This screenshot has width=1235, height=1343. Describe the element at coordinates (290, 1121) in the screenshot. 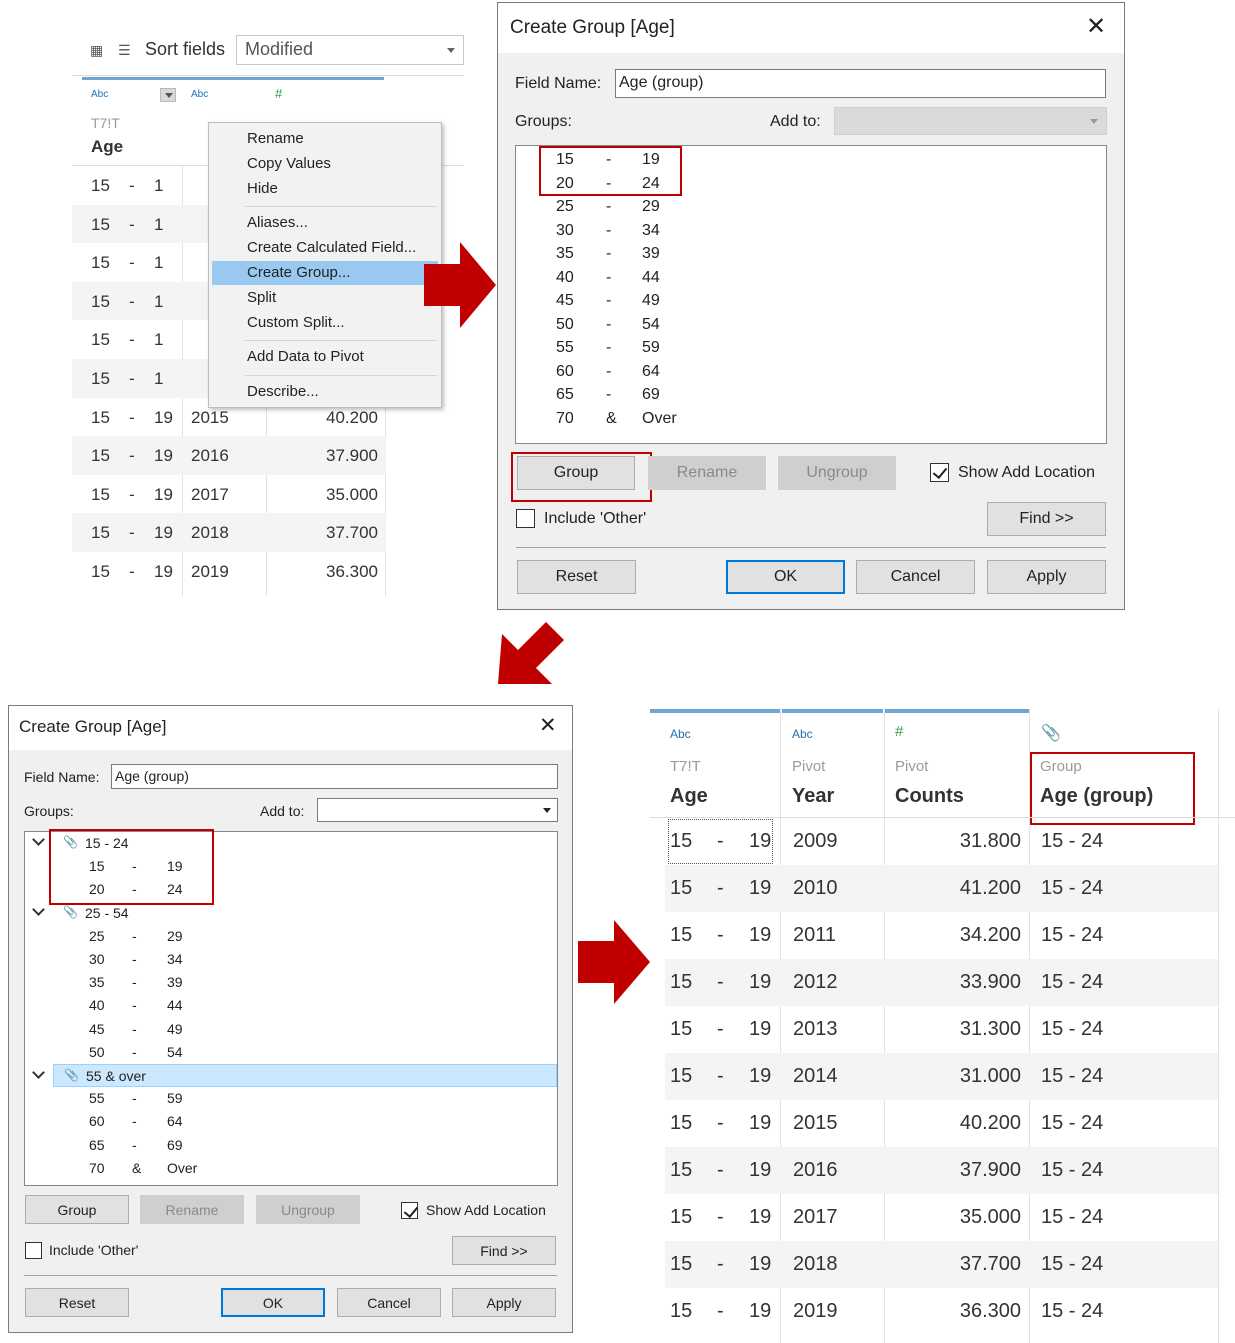

I see `tree-item: 60 - 64` at that location.